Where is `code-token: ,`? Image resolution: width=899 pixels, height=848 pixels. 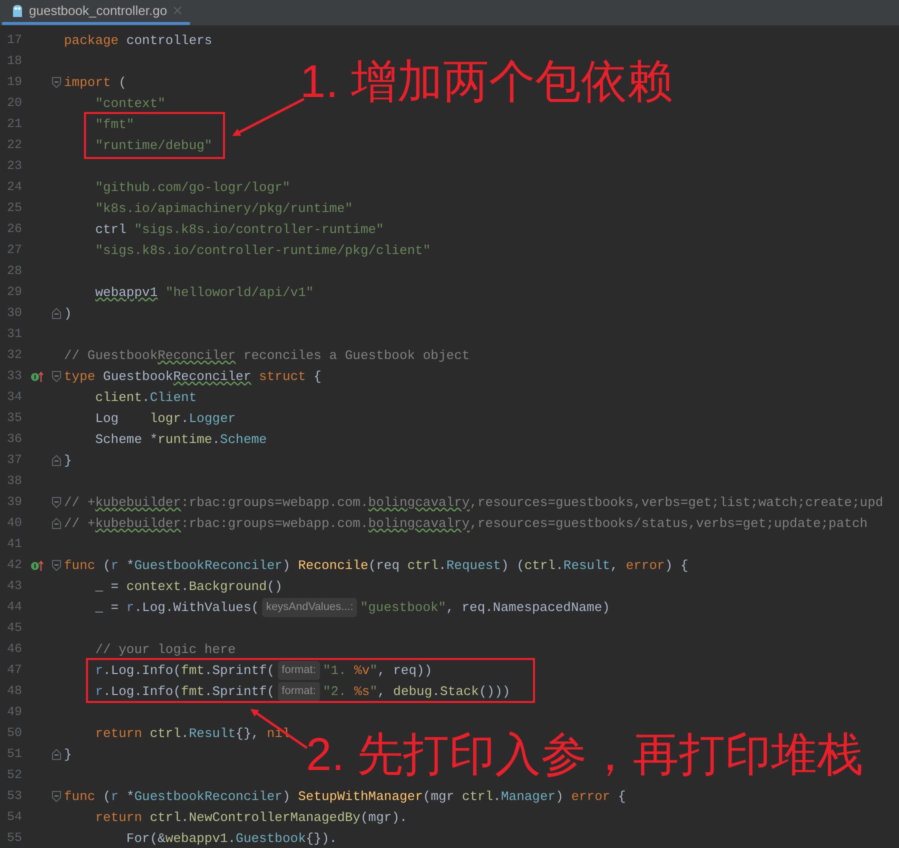
code-token: , is located at coordinates (382, 691).